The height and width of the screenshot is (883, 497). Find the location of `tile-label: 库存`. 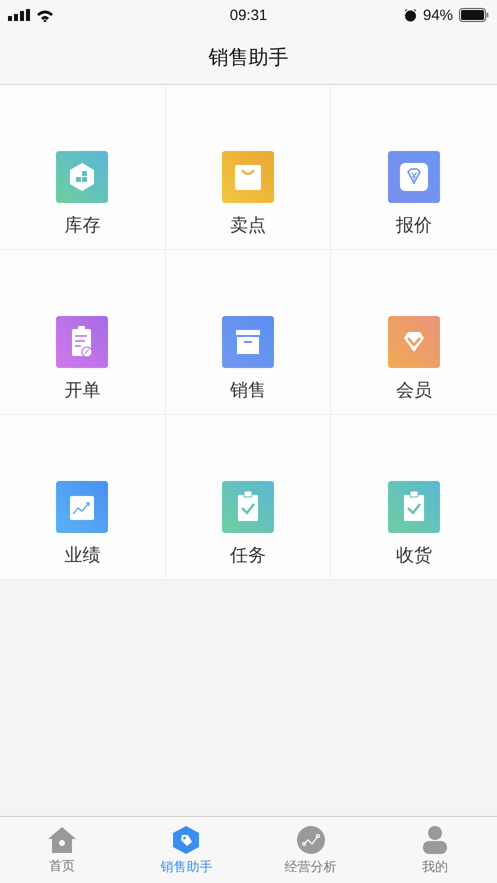

tile-label: 库存 is located at coordinates (82, 225).